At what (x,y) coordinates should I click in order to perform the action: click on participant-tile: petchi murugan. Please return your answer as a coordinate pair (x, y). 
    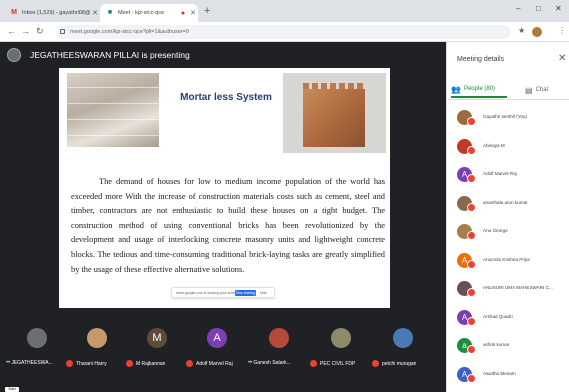
    Looking at the image, I should click on (401, 349).